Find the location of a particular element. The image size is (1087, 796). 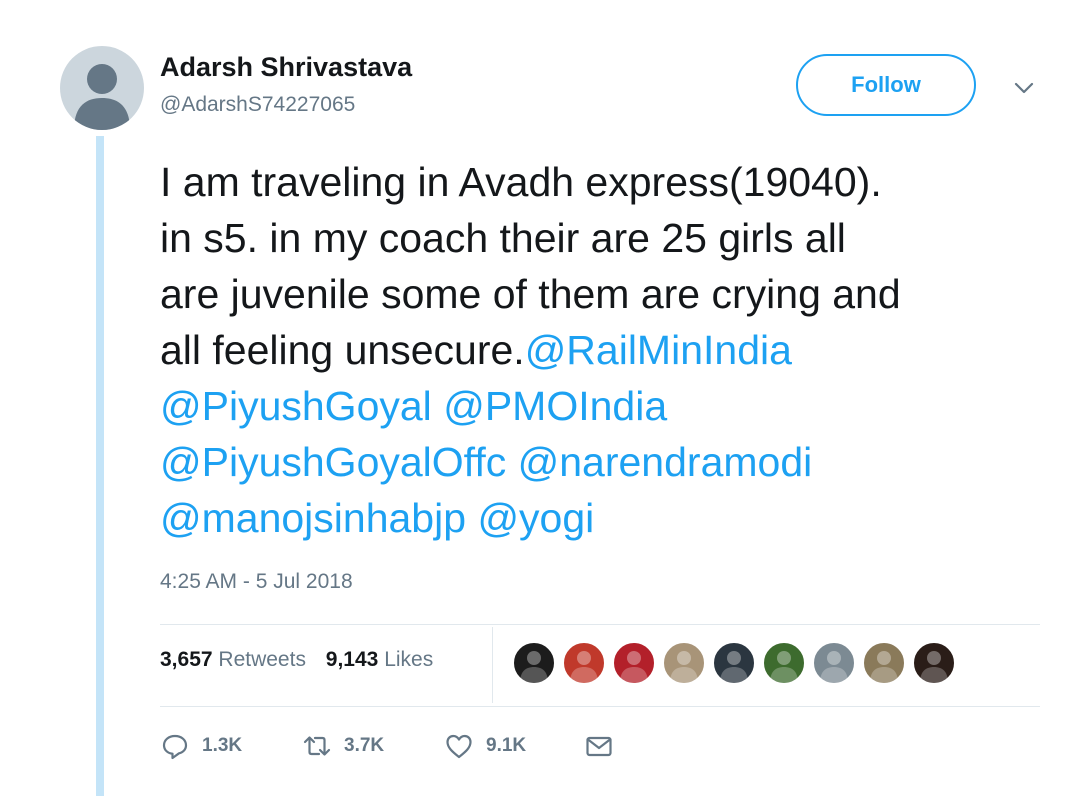

tweet-text-line: are juvenile some of them are crying and is located at coordinates (610, 294).